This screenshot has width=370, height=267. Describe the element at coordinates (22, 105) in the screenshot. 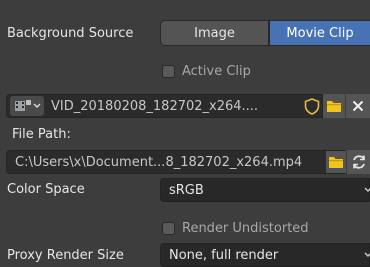

I see `movie-clip-icon` at that location.